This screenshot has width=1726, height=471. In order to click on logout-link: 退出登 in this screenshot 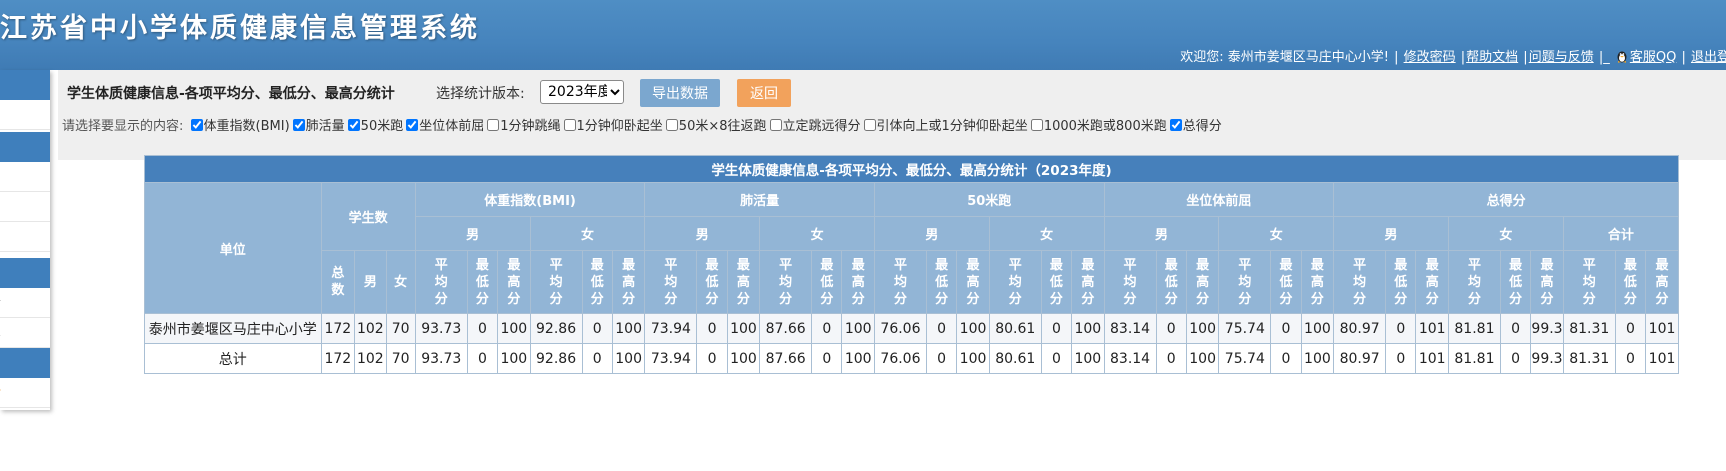, I will do `click(1708, 57)`.